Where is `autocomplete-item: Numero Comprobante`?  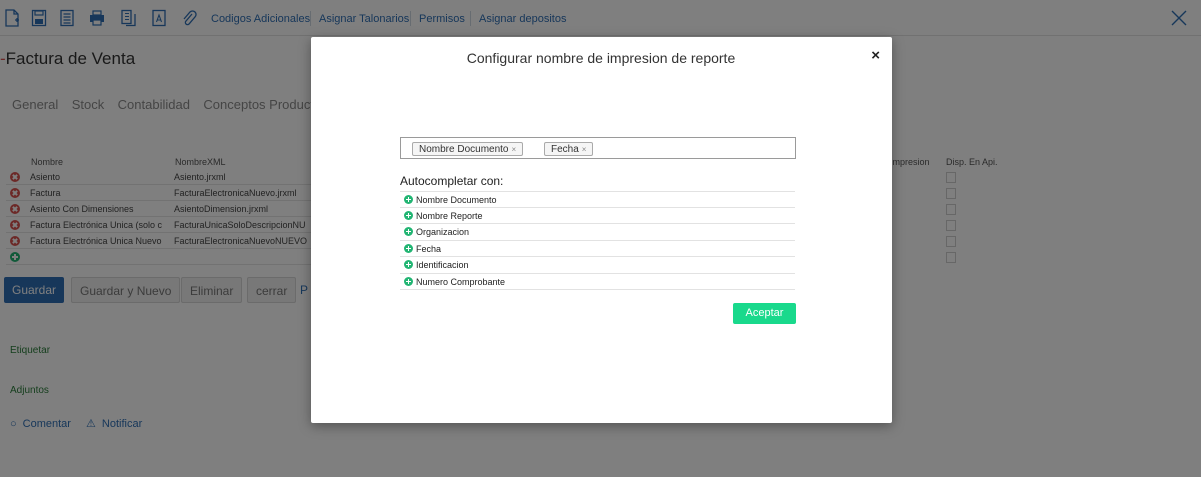
autocomplete-item: Numero Comprobante is located at coordinates (597, 282).